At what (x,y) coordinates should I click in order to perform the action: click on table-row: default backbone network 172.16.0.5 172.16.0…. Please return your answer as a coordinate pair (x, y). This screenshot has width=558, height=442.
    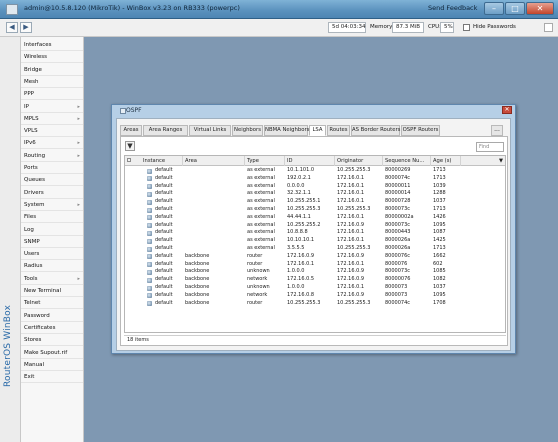
    Looking at the image, I should click on (315, 280).